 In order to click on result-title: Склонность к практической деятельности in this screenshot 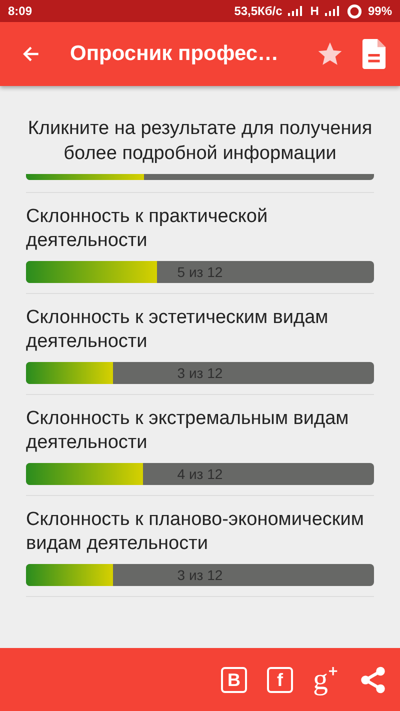, I will do `click(147, 229)`.